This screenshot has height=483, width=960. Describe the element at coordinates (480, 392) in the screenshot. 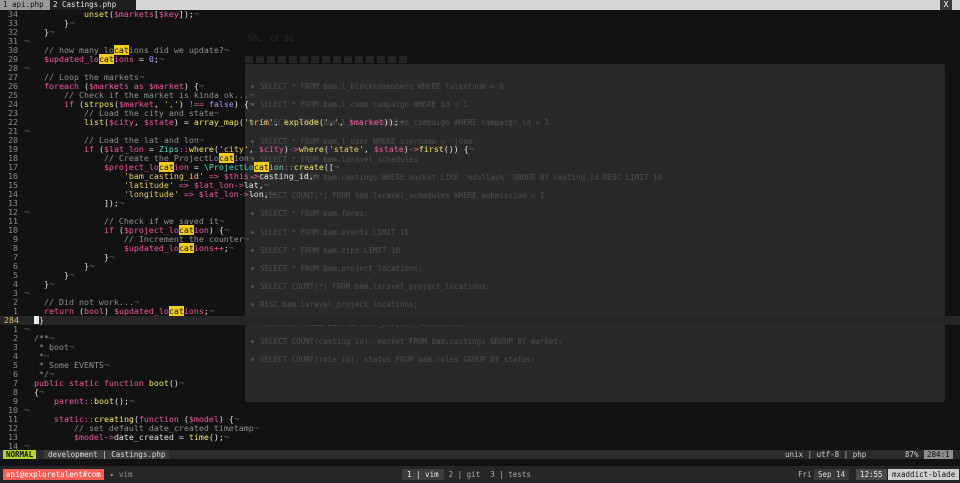

I see `code-line: 8 {¬` at that location.